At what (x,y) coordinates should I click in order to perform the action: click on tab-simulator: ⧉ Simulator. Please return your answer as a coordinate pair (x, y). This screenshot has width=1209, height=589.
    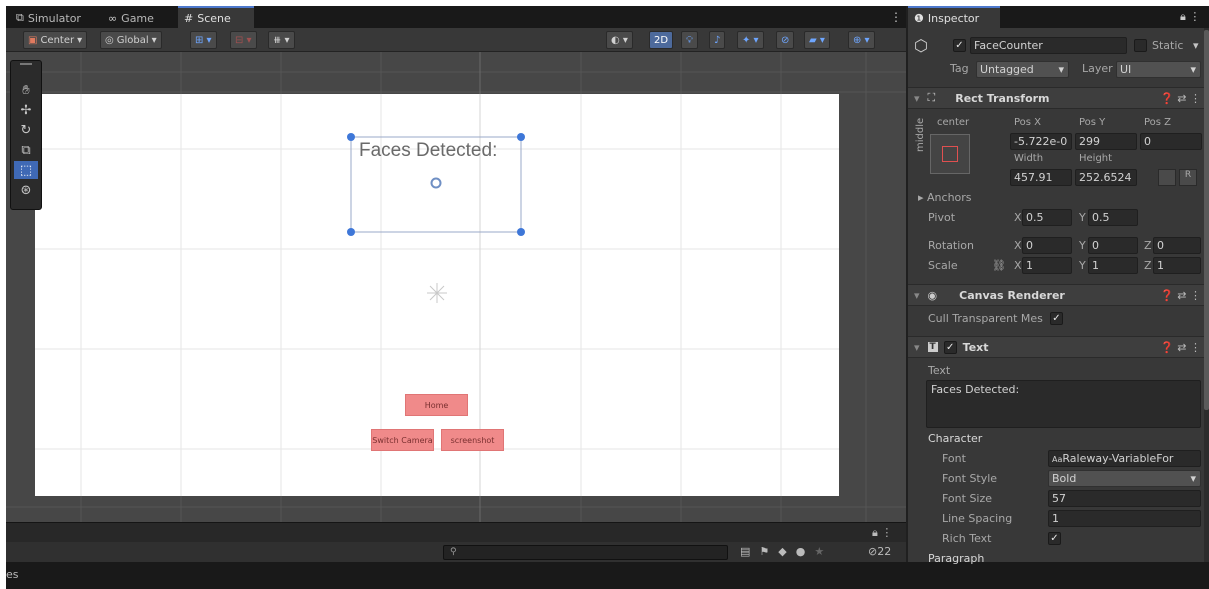
    Looking at the image, I should click on (48, 18).